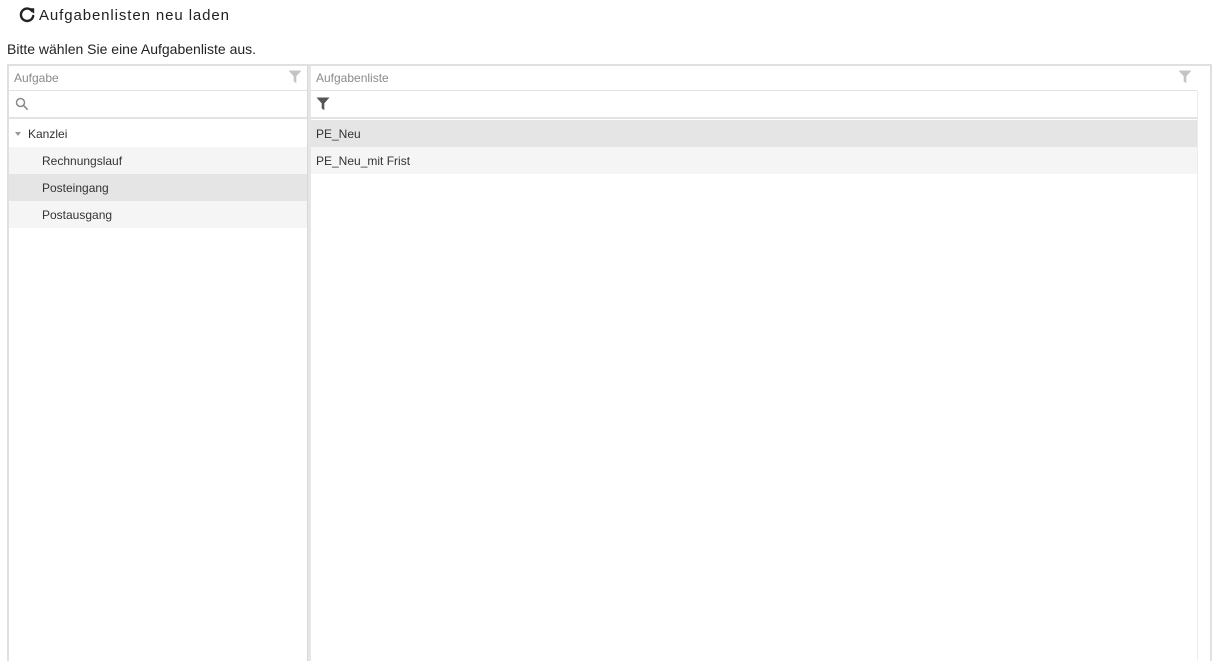  Describe the element at coordinates (1197, 376) in the screenshot. I see `grid-right-edge` at that location.